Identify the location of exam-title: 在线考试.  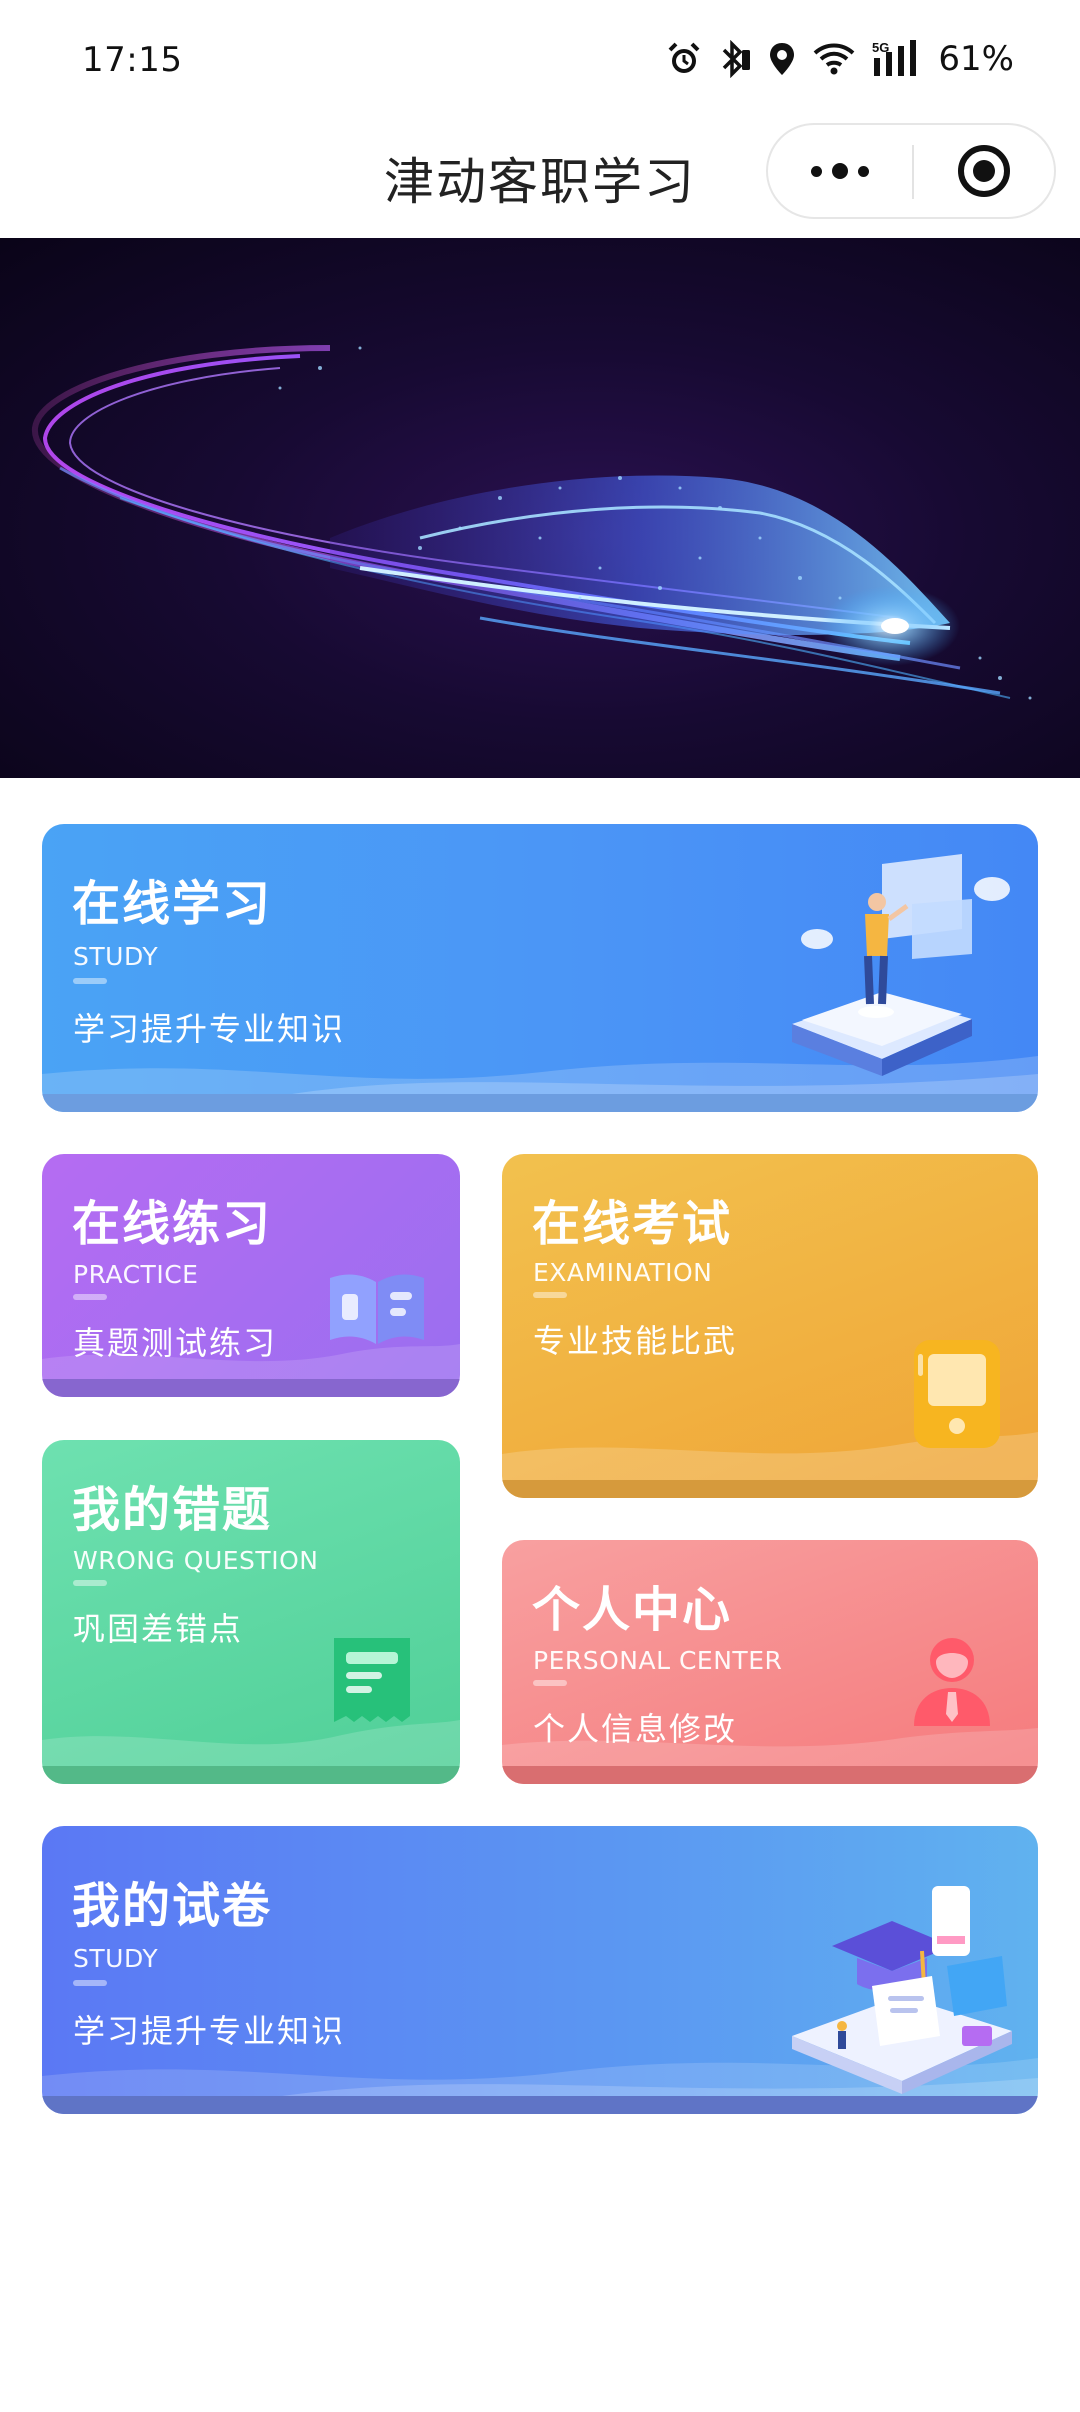
(632, 1224).